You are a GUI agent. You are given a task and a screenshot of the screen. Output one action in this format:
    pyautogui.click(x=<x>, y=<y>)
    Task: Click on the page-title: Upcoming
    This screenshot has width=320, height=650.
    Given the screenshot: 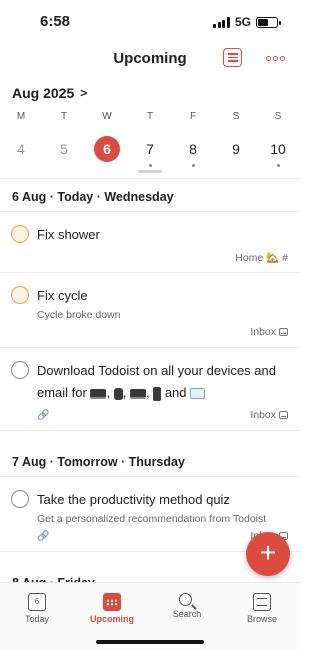 What is the action you would take?
    pyautogui.click(x=150, y=58)
    